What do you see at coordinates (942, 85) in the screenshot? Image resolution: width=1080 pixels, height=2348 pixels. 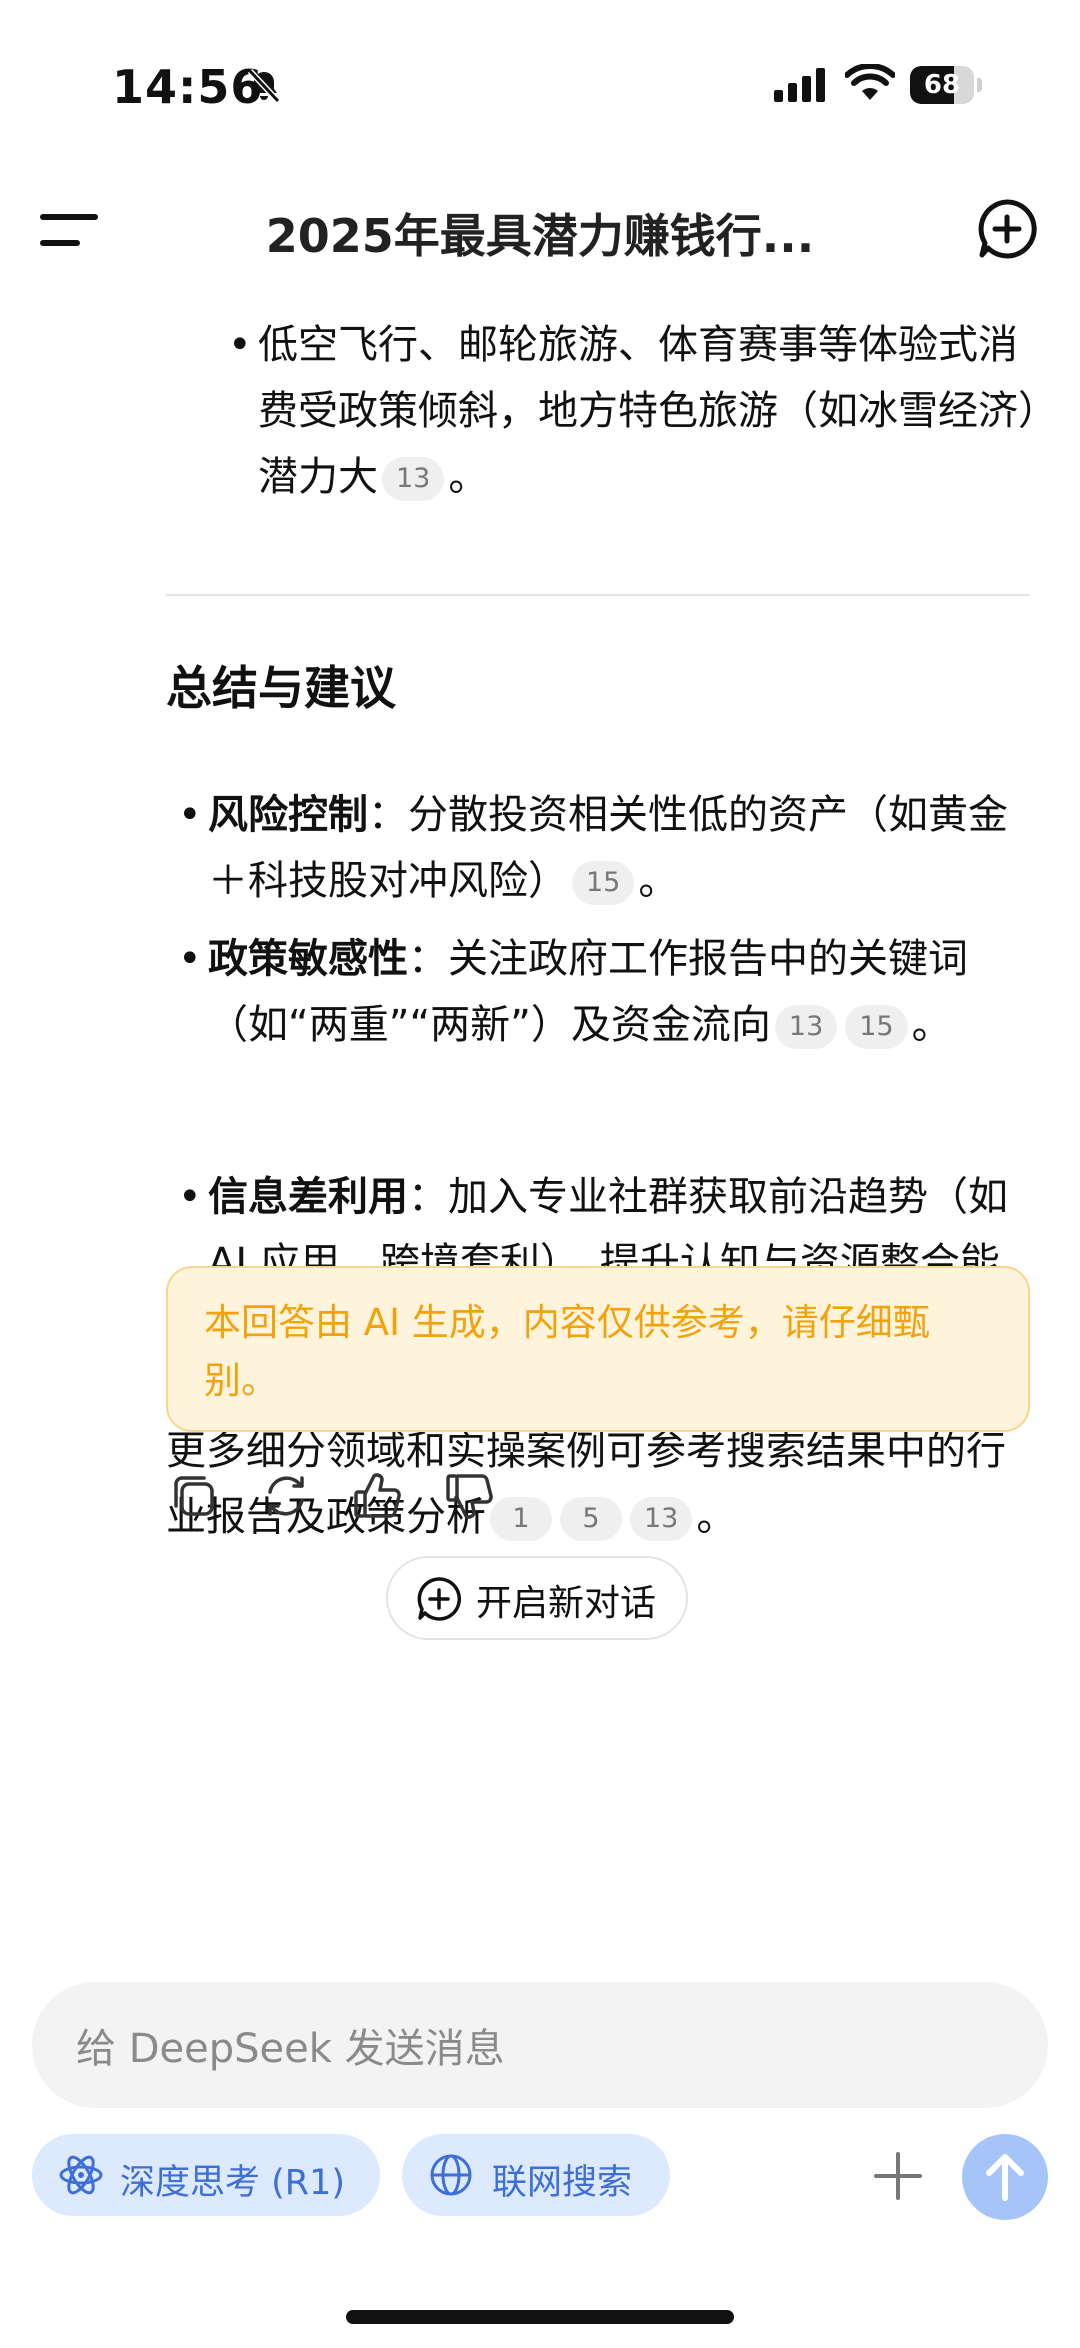 I see `battery-percentage: 68` at bounding box center [942, 85].